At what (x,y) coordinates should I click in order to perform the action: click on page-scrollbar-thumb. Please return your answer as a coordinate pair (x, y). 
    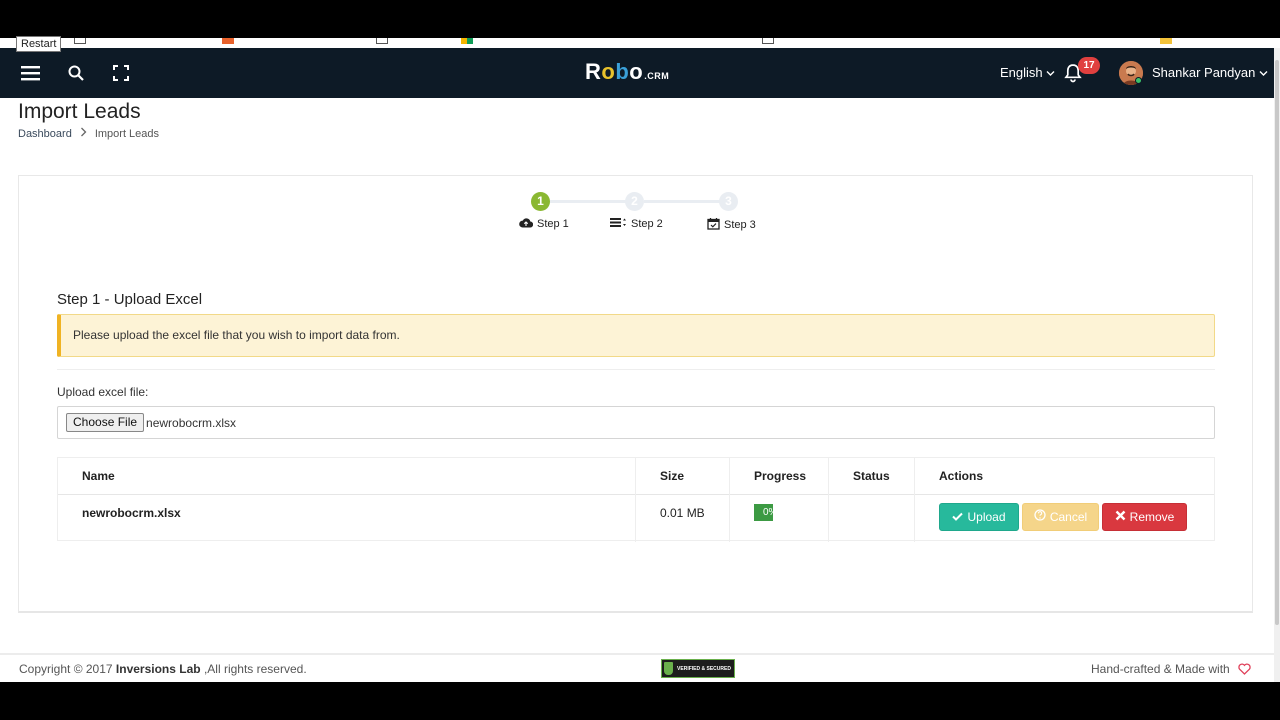
    Looking at the image, I should click on (1277, 342).